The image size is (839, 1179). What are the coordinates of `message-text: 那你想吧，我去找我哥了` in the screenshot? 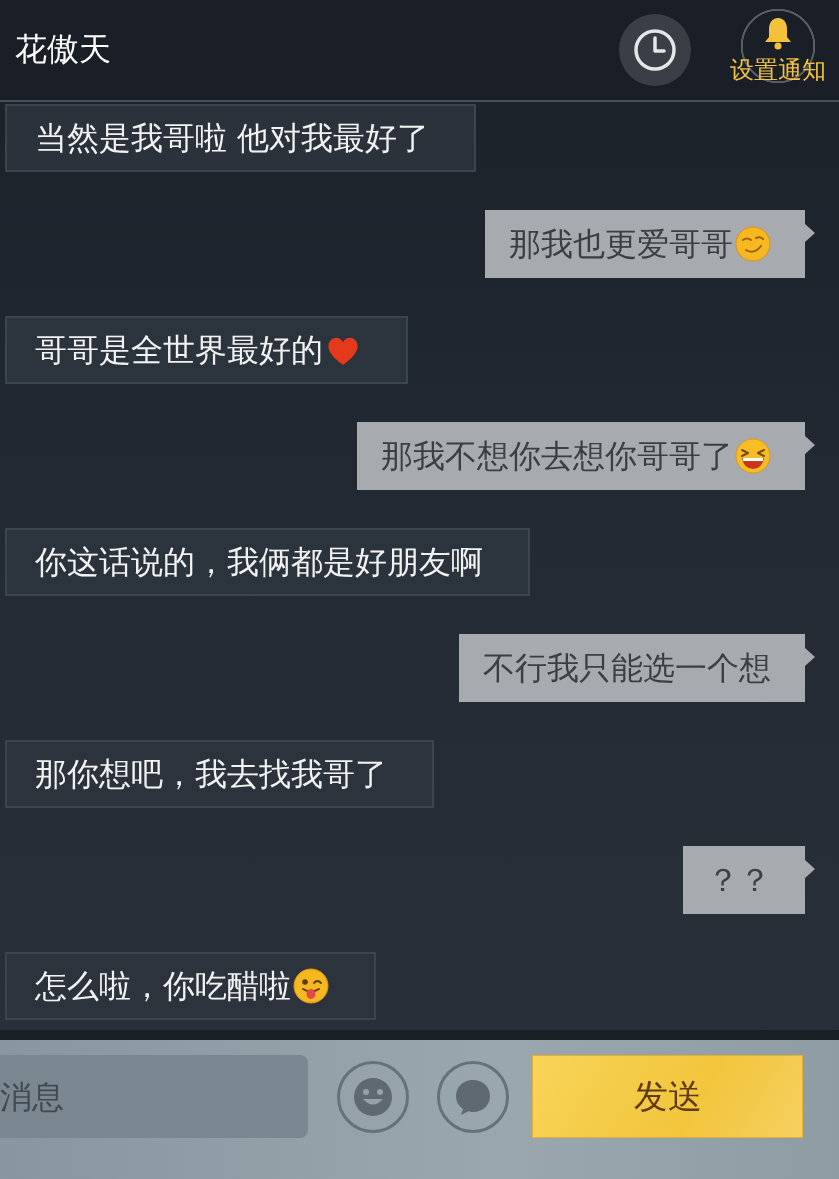 It's located at (211, 774).